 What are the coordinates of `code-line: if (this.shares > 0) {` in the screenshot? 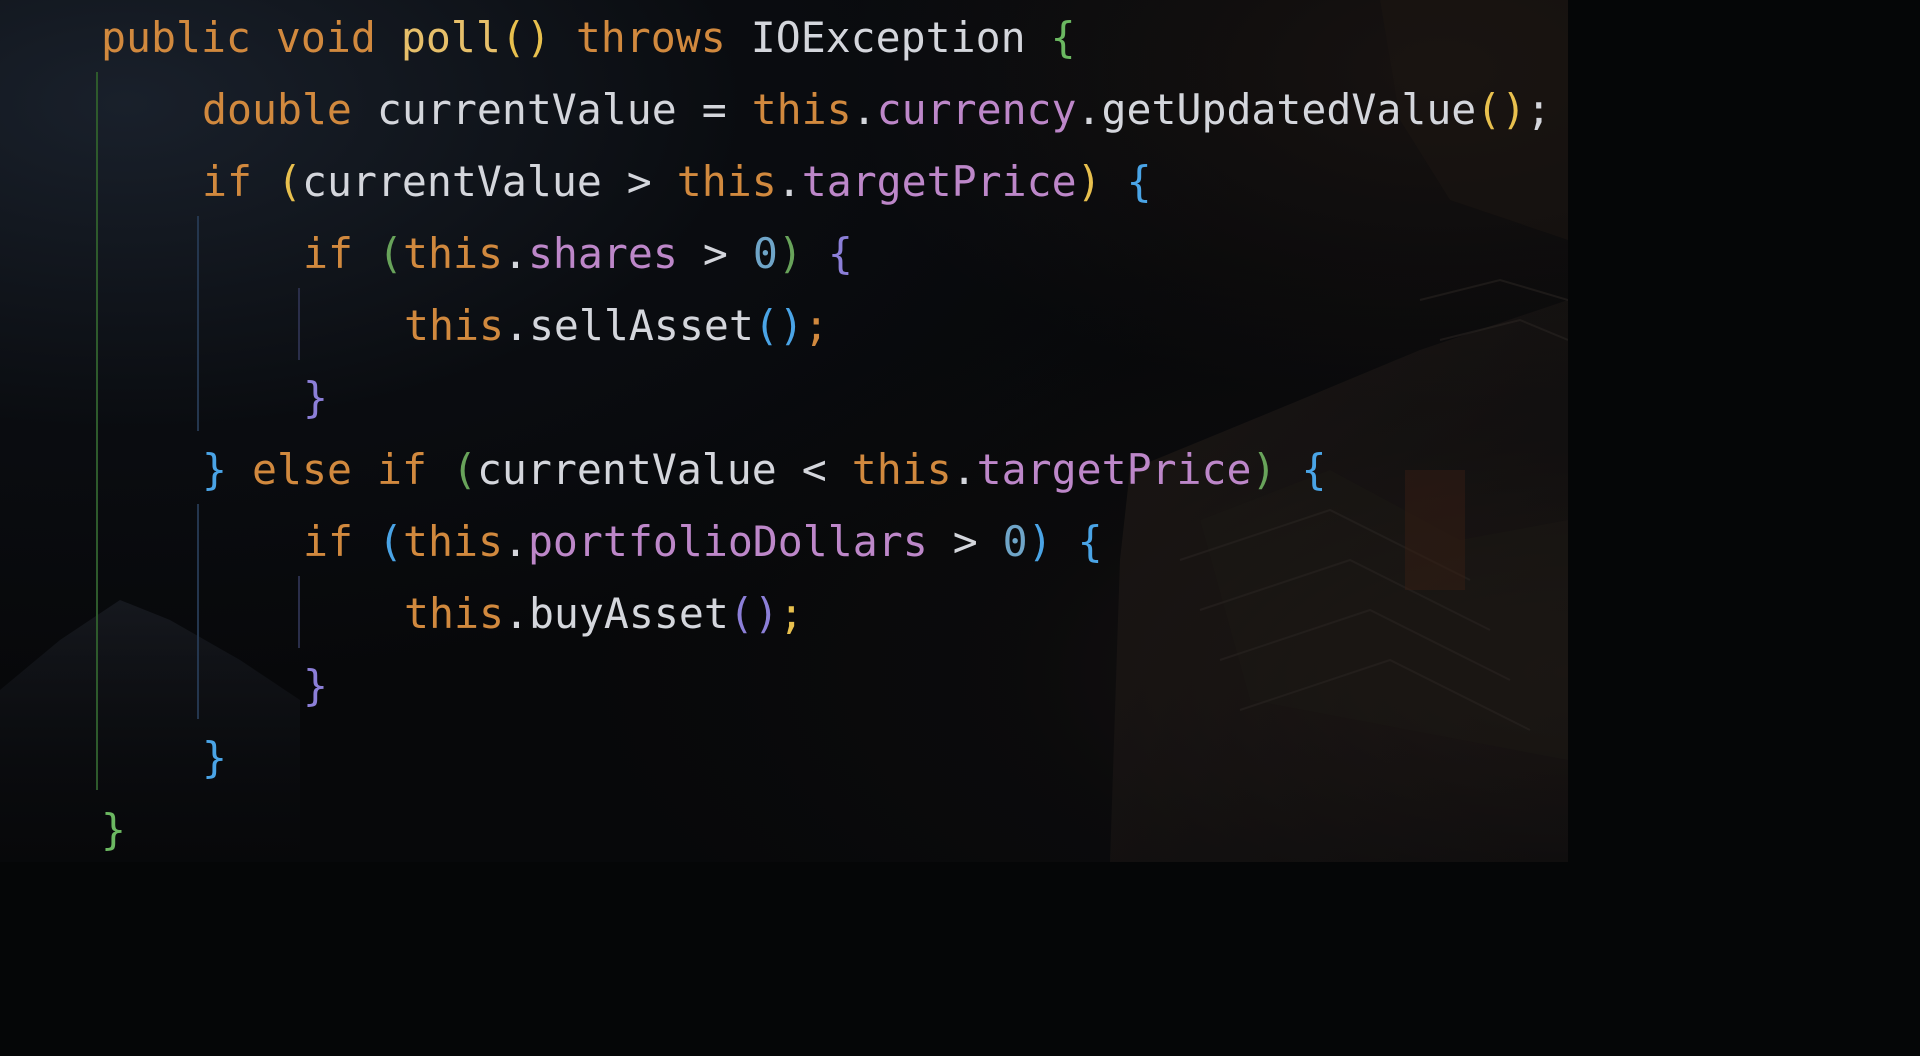 It's located at (578, 254).